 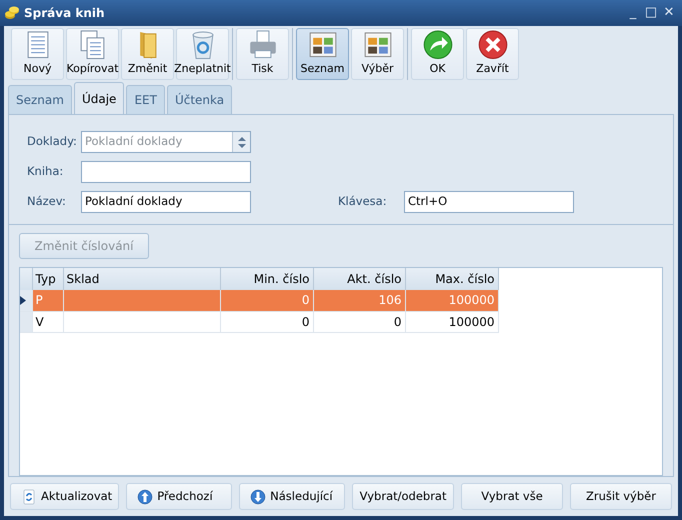 I want to click on action-button: Vybrat/odebrat, so click(x=403, y=496).